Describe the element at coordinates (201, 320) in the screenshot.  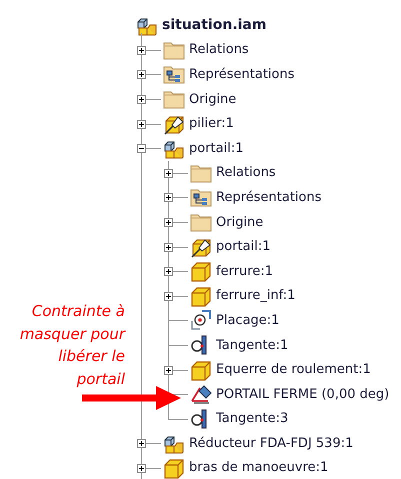
I see `mate-constraint-icon` at that location.